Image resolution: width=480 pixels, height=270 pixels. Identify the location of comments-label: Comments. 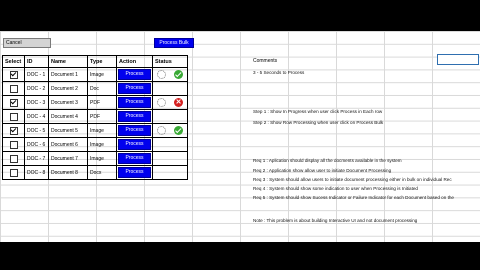
(265, 61).